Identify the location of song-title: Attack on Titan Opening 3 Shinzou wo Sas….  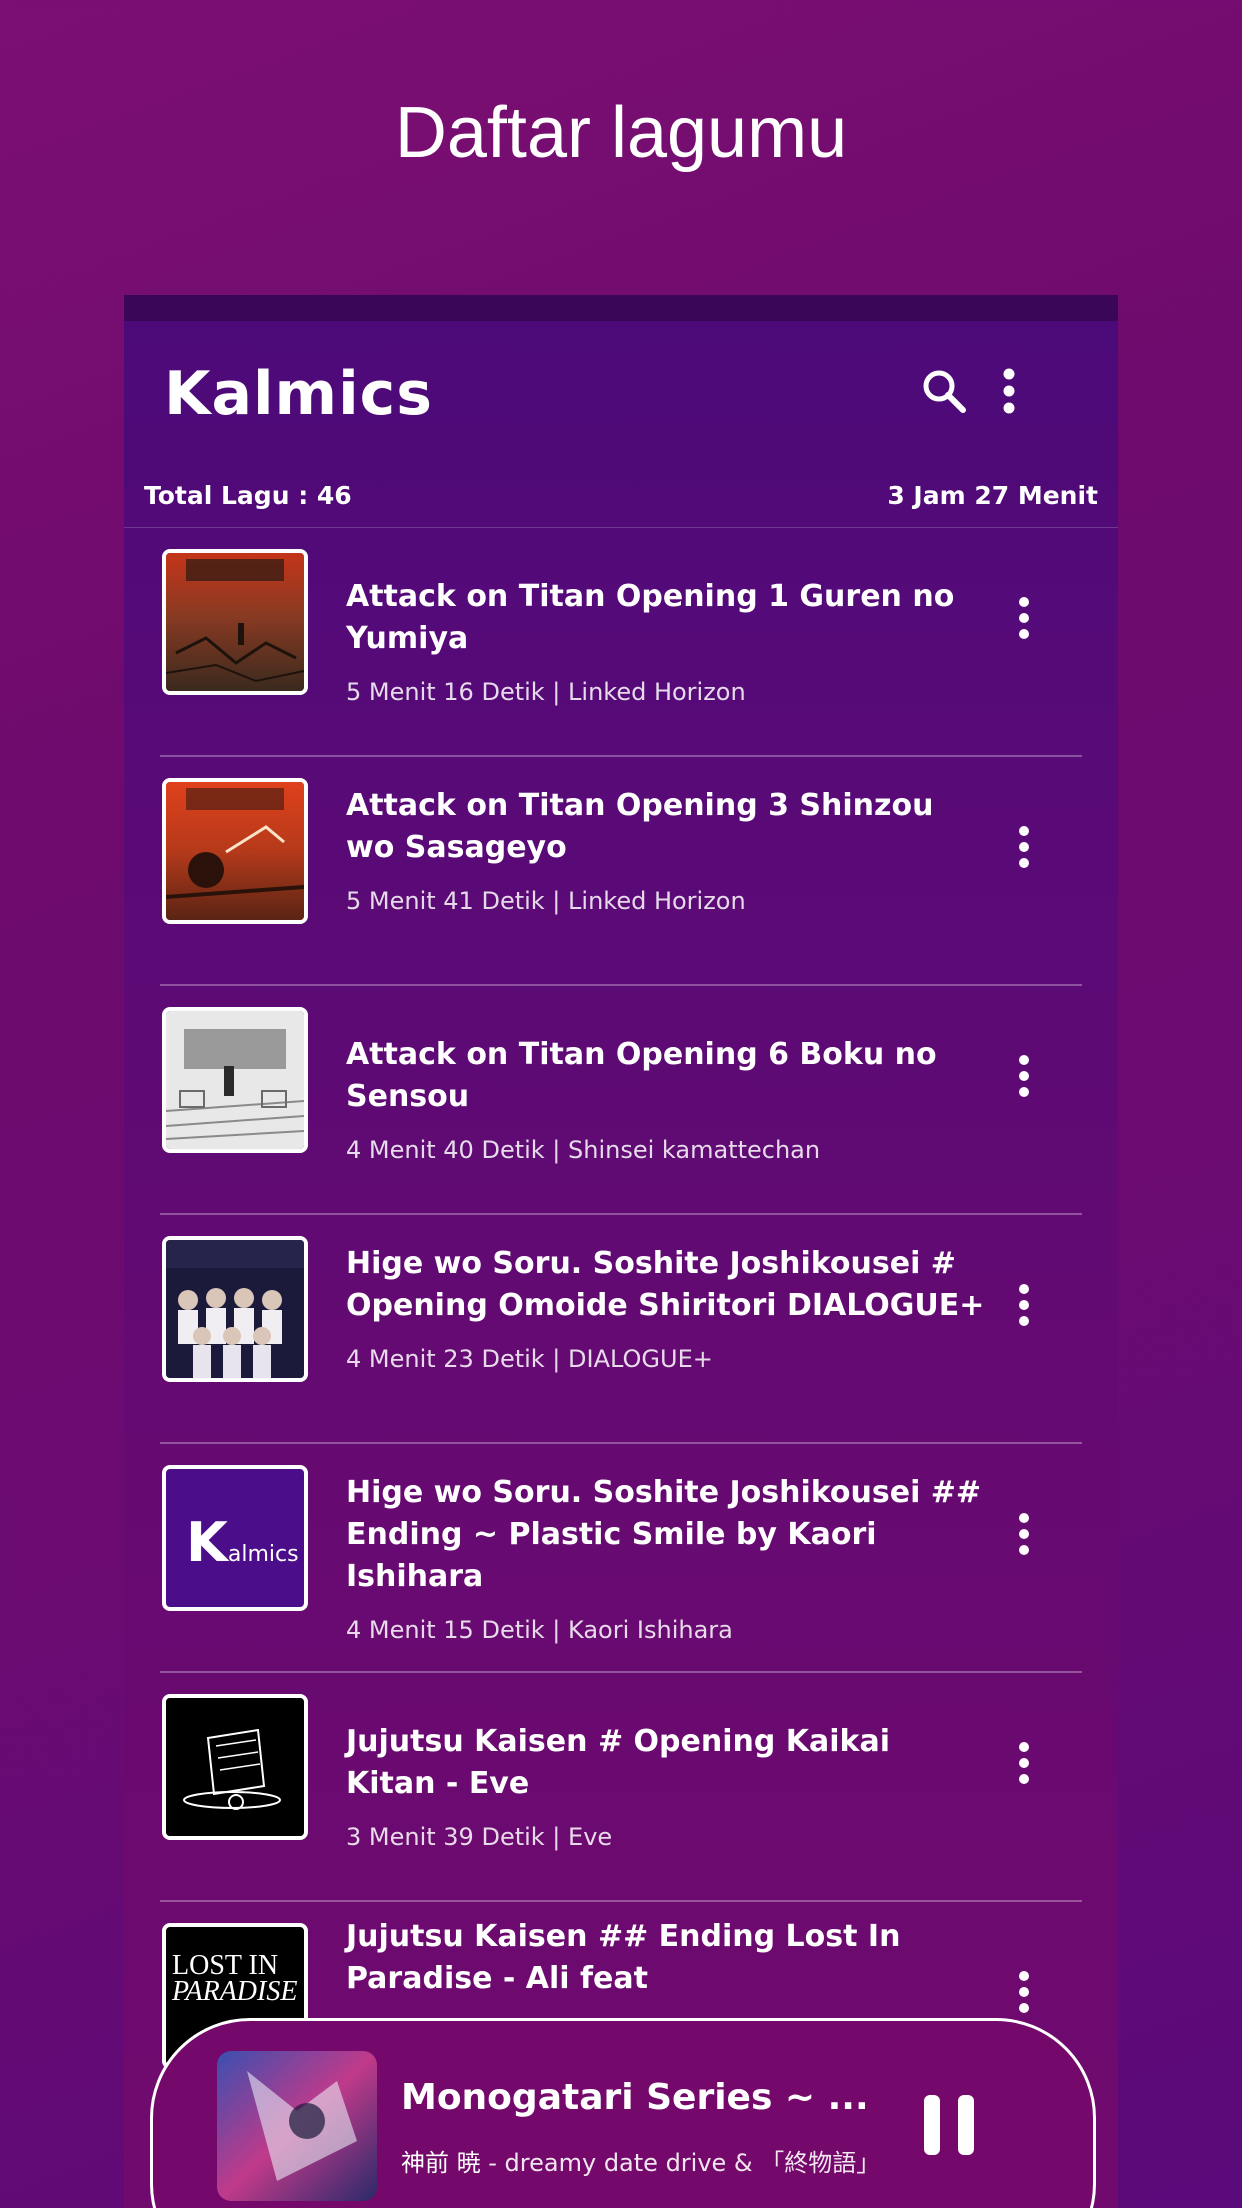
(640, 826).